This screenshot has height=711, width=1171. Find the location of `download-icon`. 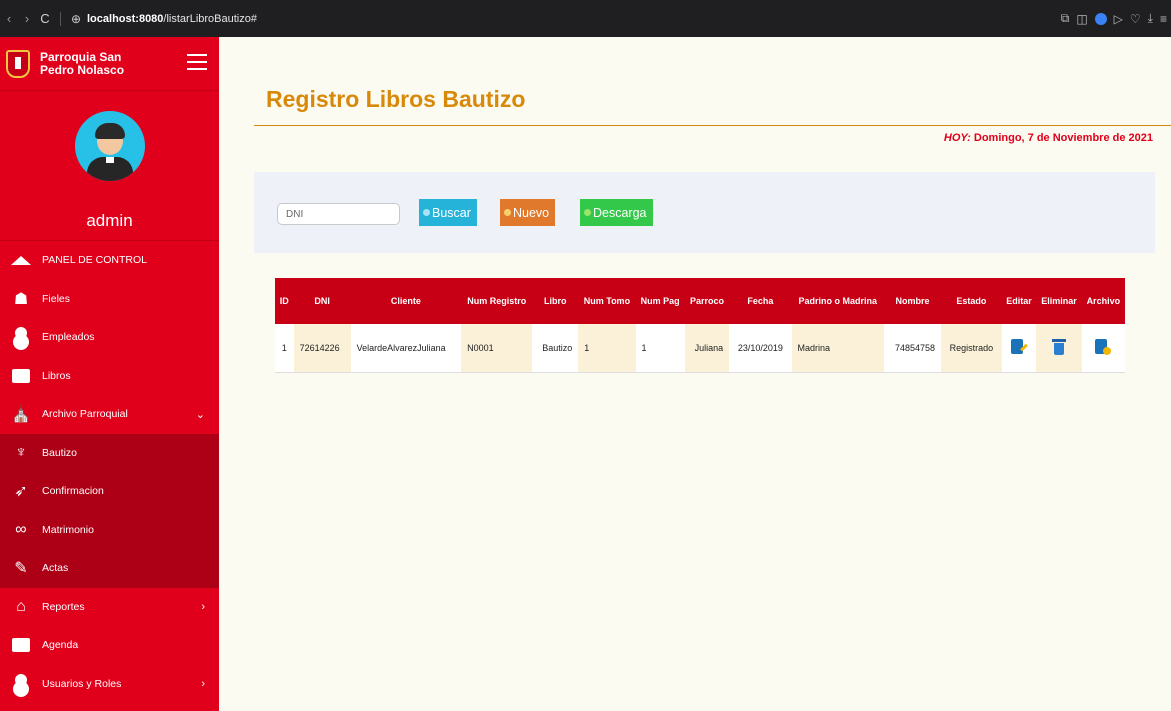

download-icon is located at coordinates (587, 212).